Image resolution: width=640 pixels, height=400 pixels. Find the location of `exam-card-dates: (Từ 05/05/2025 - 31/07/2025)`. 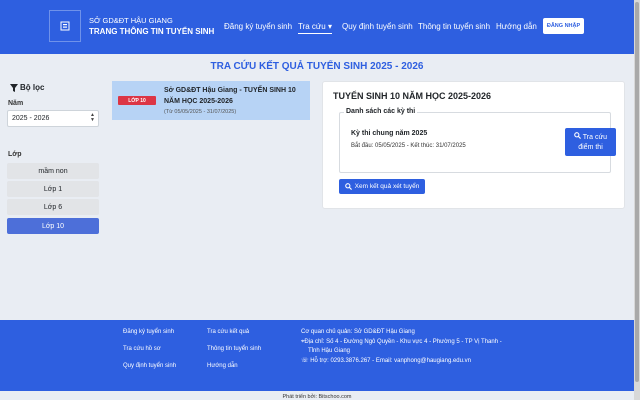

exam-card-dates: (Từ 05/05/2025 - 31/07/2025) is located at coordinates (200, 112).